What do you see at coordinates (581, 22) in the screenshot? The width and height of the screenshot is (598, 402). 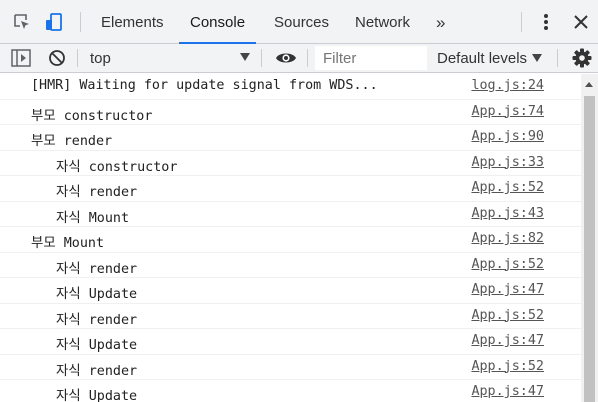 I see `close-icon` at bounding box center [581, 22].